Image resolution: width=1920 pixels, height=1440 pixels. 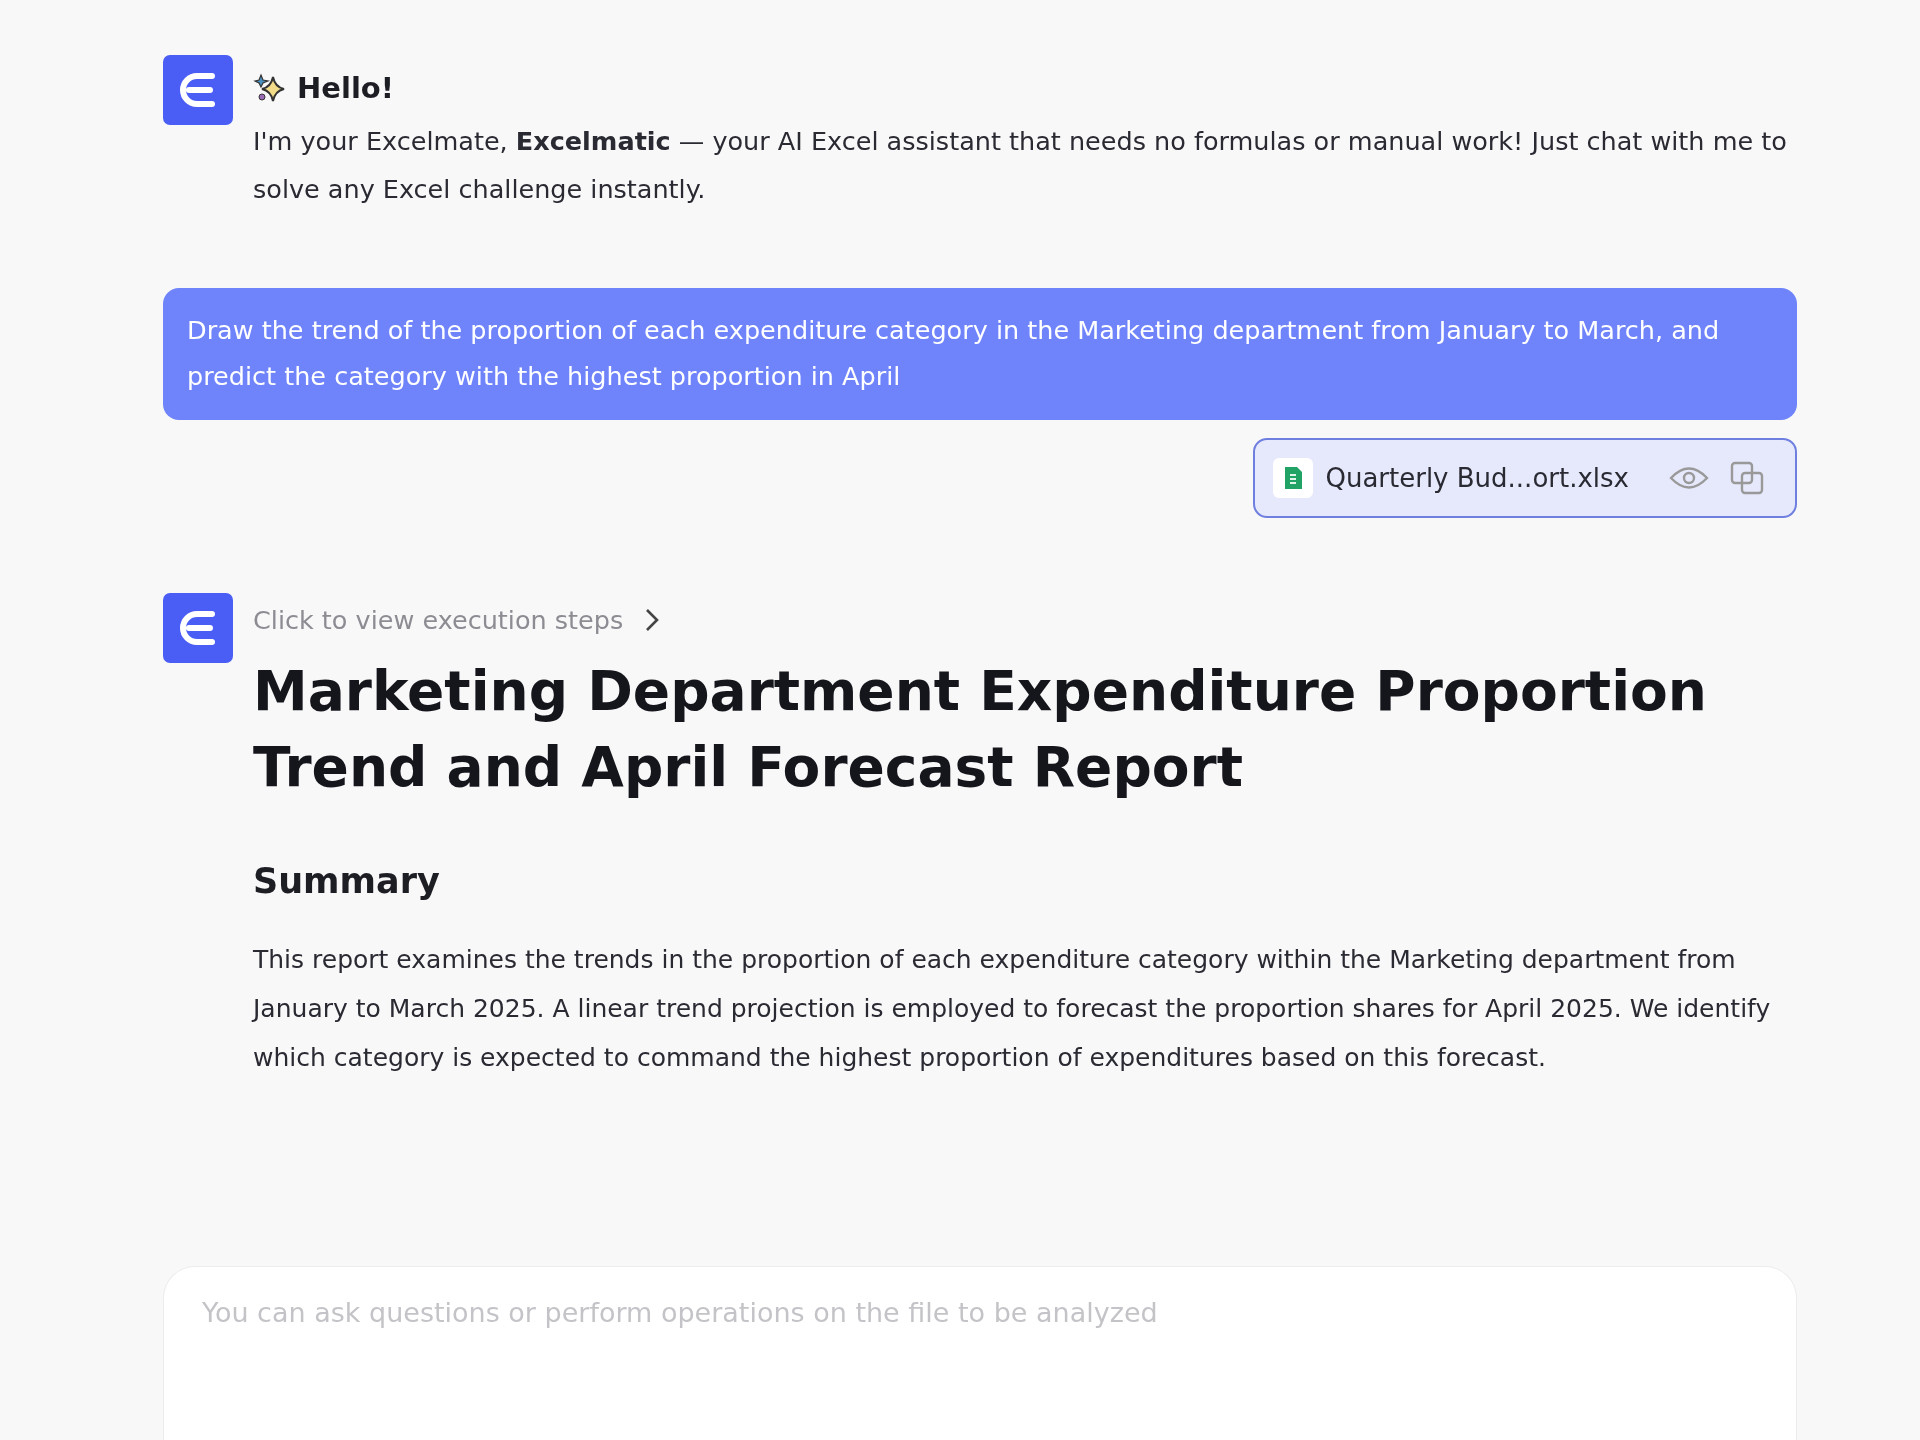 What do you see at coordinates (1012, 1009) in the screenshot?
I see `section-paragraph: This report examines the trends in the proportion of each expenditure category within the Marketing department from January to March 2025. A linear trend projection is employed to forecast the proportion shares for April 2025. We identify which category is expected to command the highest proportion of expenditures based on this forecast.` at bounding box center [1012, 1009].